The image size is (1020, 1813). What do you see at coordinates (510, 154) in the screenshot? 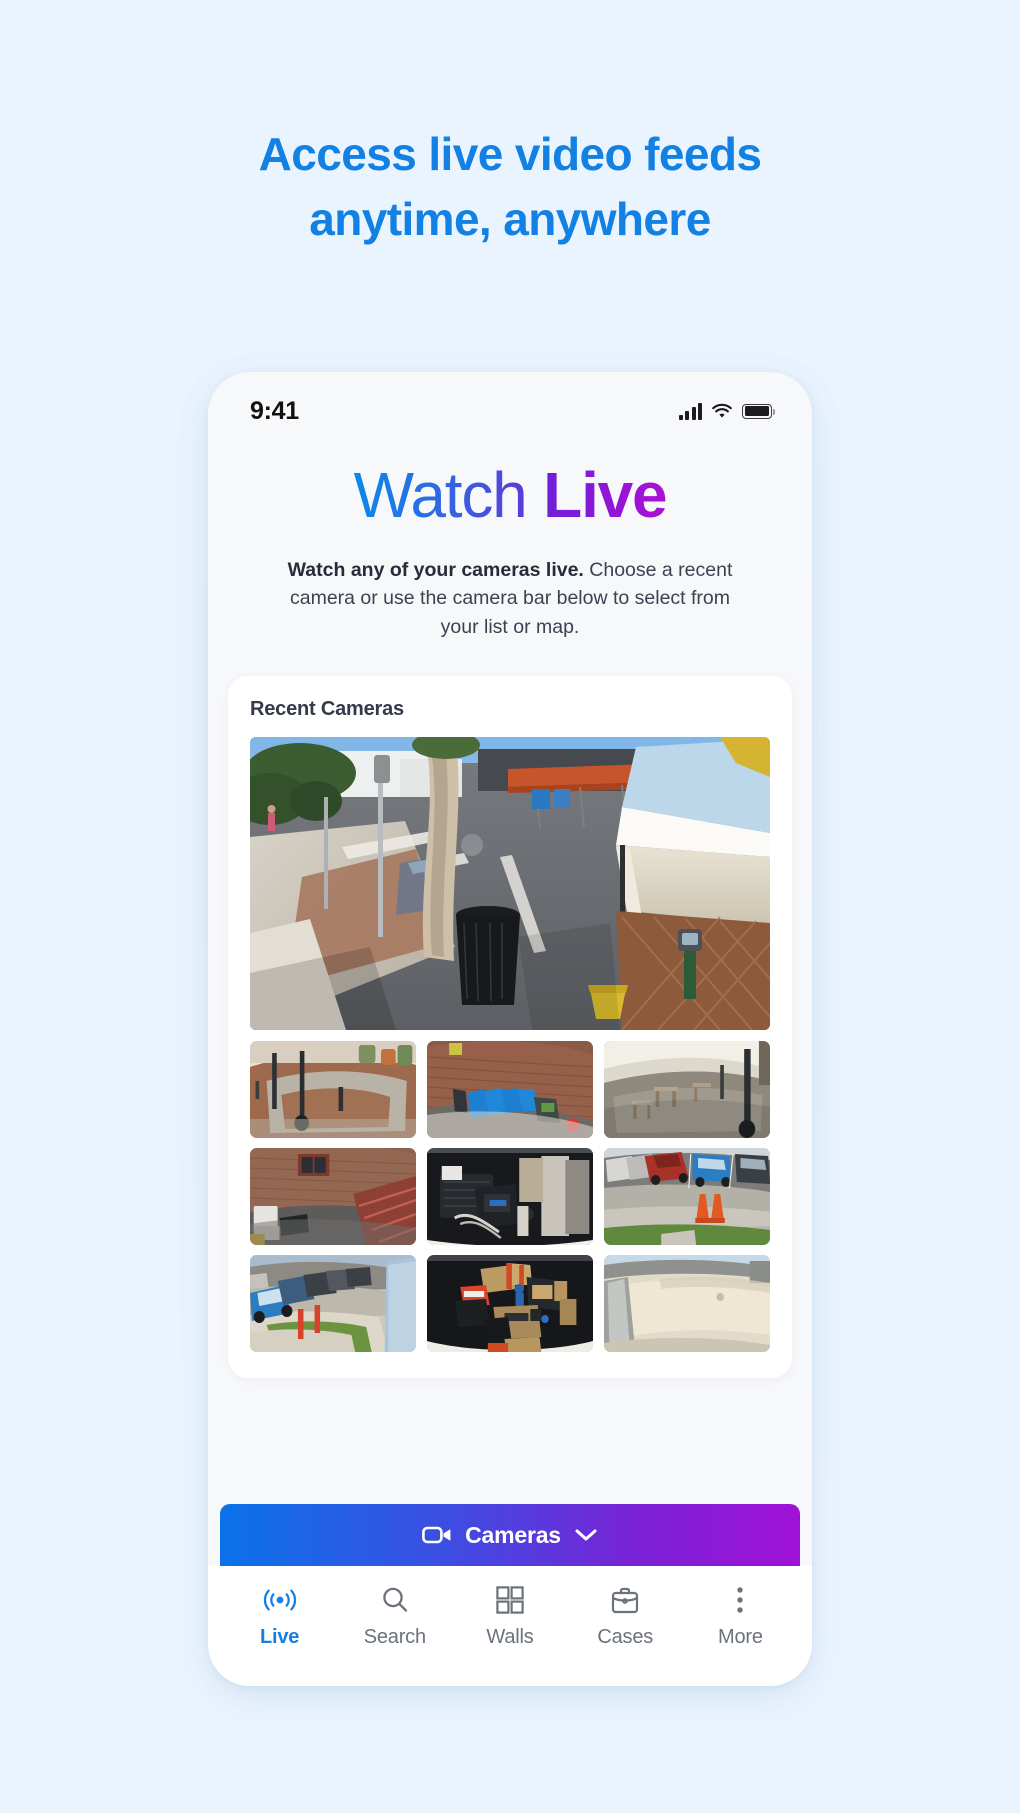
I see `headline-line-1: Access live video feeds` at bounding box center [510, 154].